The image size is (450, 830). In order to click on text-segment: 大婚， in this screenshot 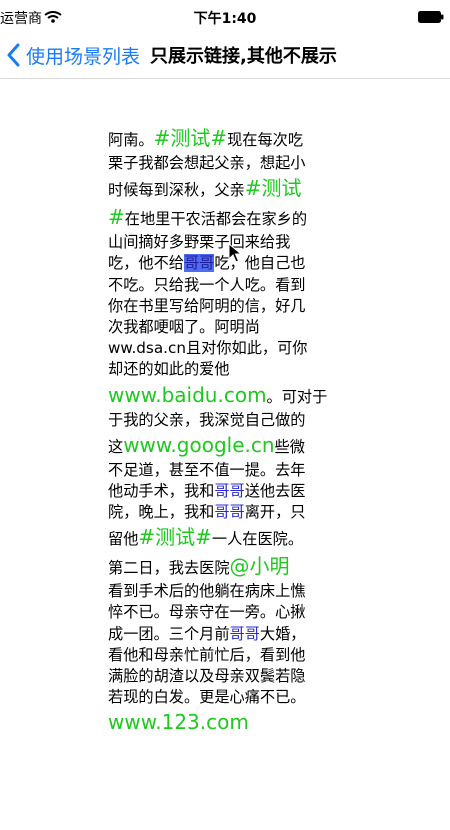, I will do `click(282, 633)`.